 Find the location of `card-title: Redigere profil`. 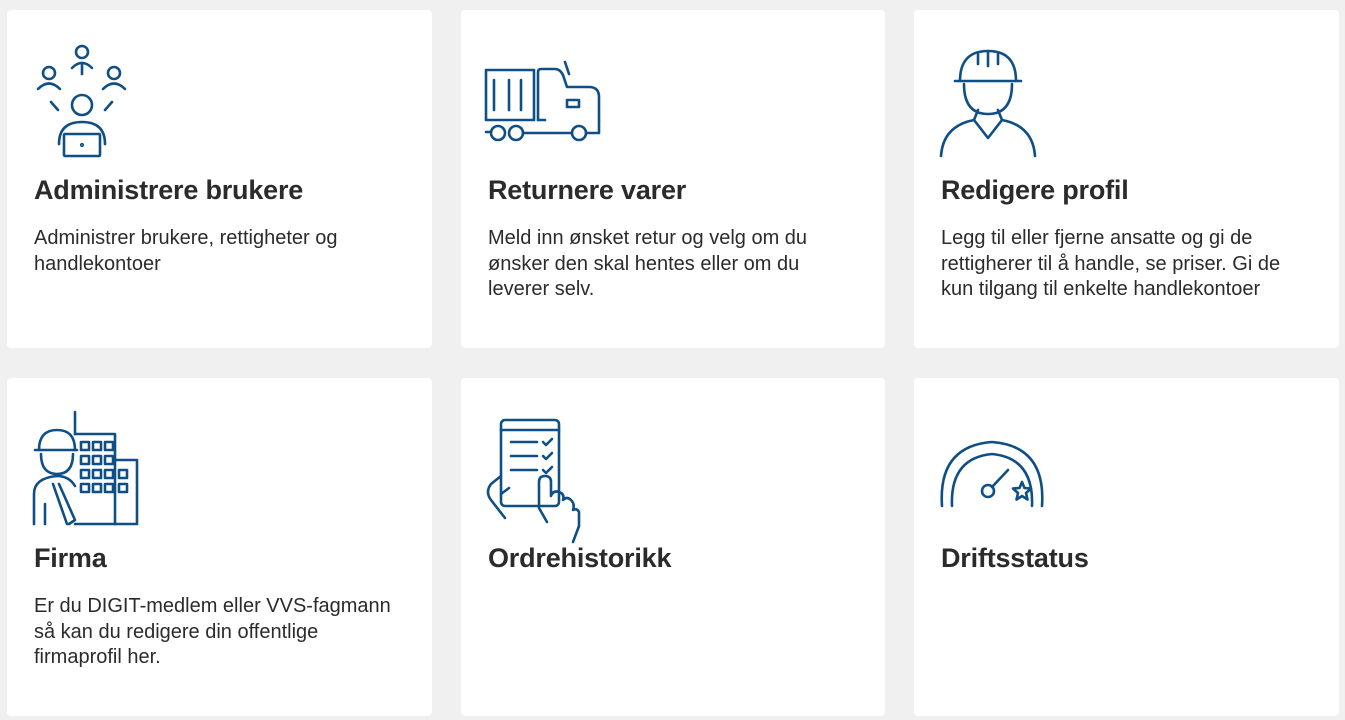

card-title: Redigere profil is located at coordinates (1035, 190).